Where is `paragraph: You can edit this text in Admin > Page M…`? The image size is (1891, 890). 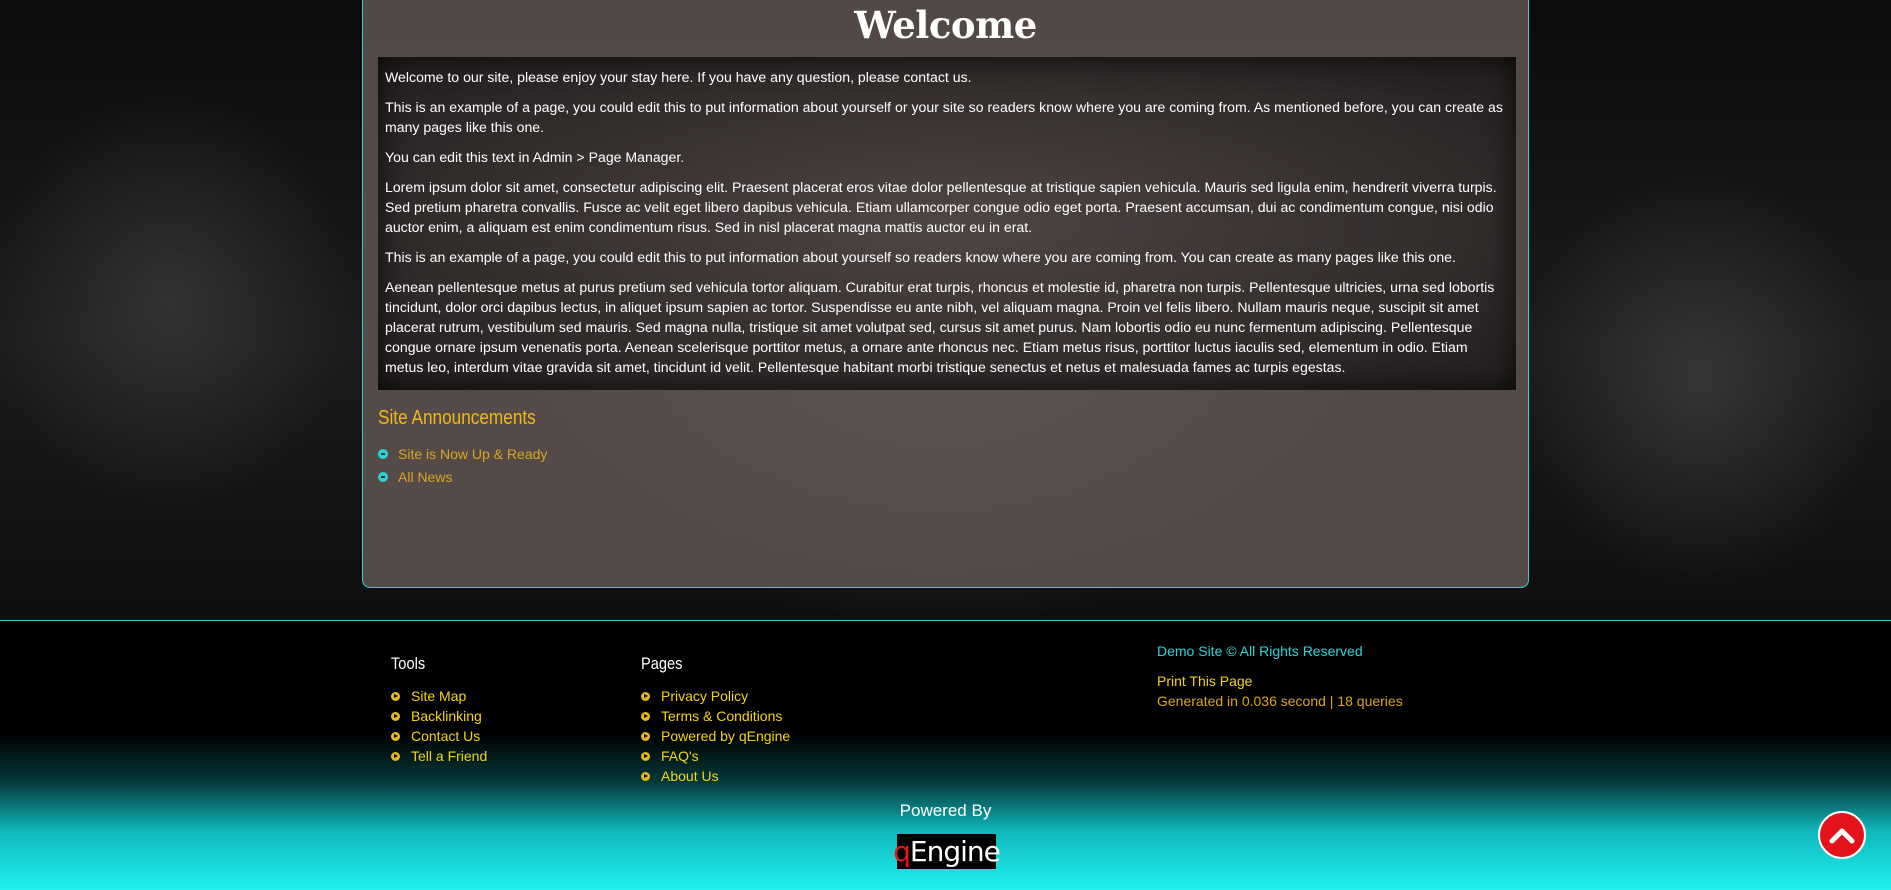 paragraph: You can edit this text in Admin > Page M… is located at coordinates (535, 157).